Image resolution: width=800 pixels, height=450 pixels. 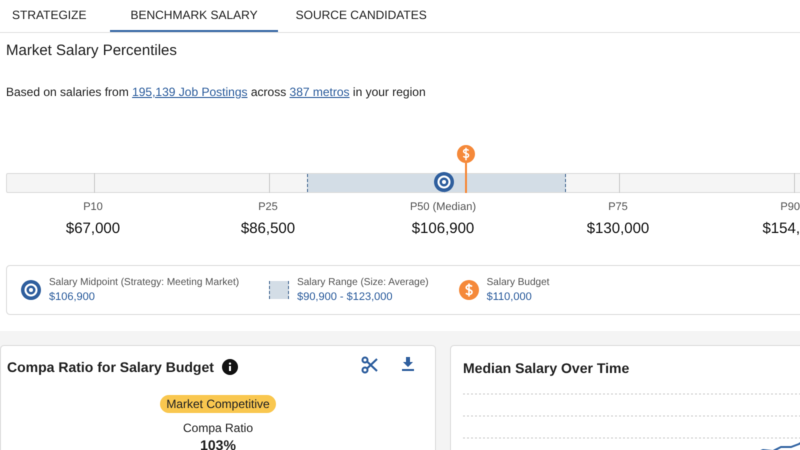 What do you see at coordinates (268, 228) in the screenshot?
I see `percentile-value: $86,500` at bounding box center [268, 228].